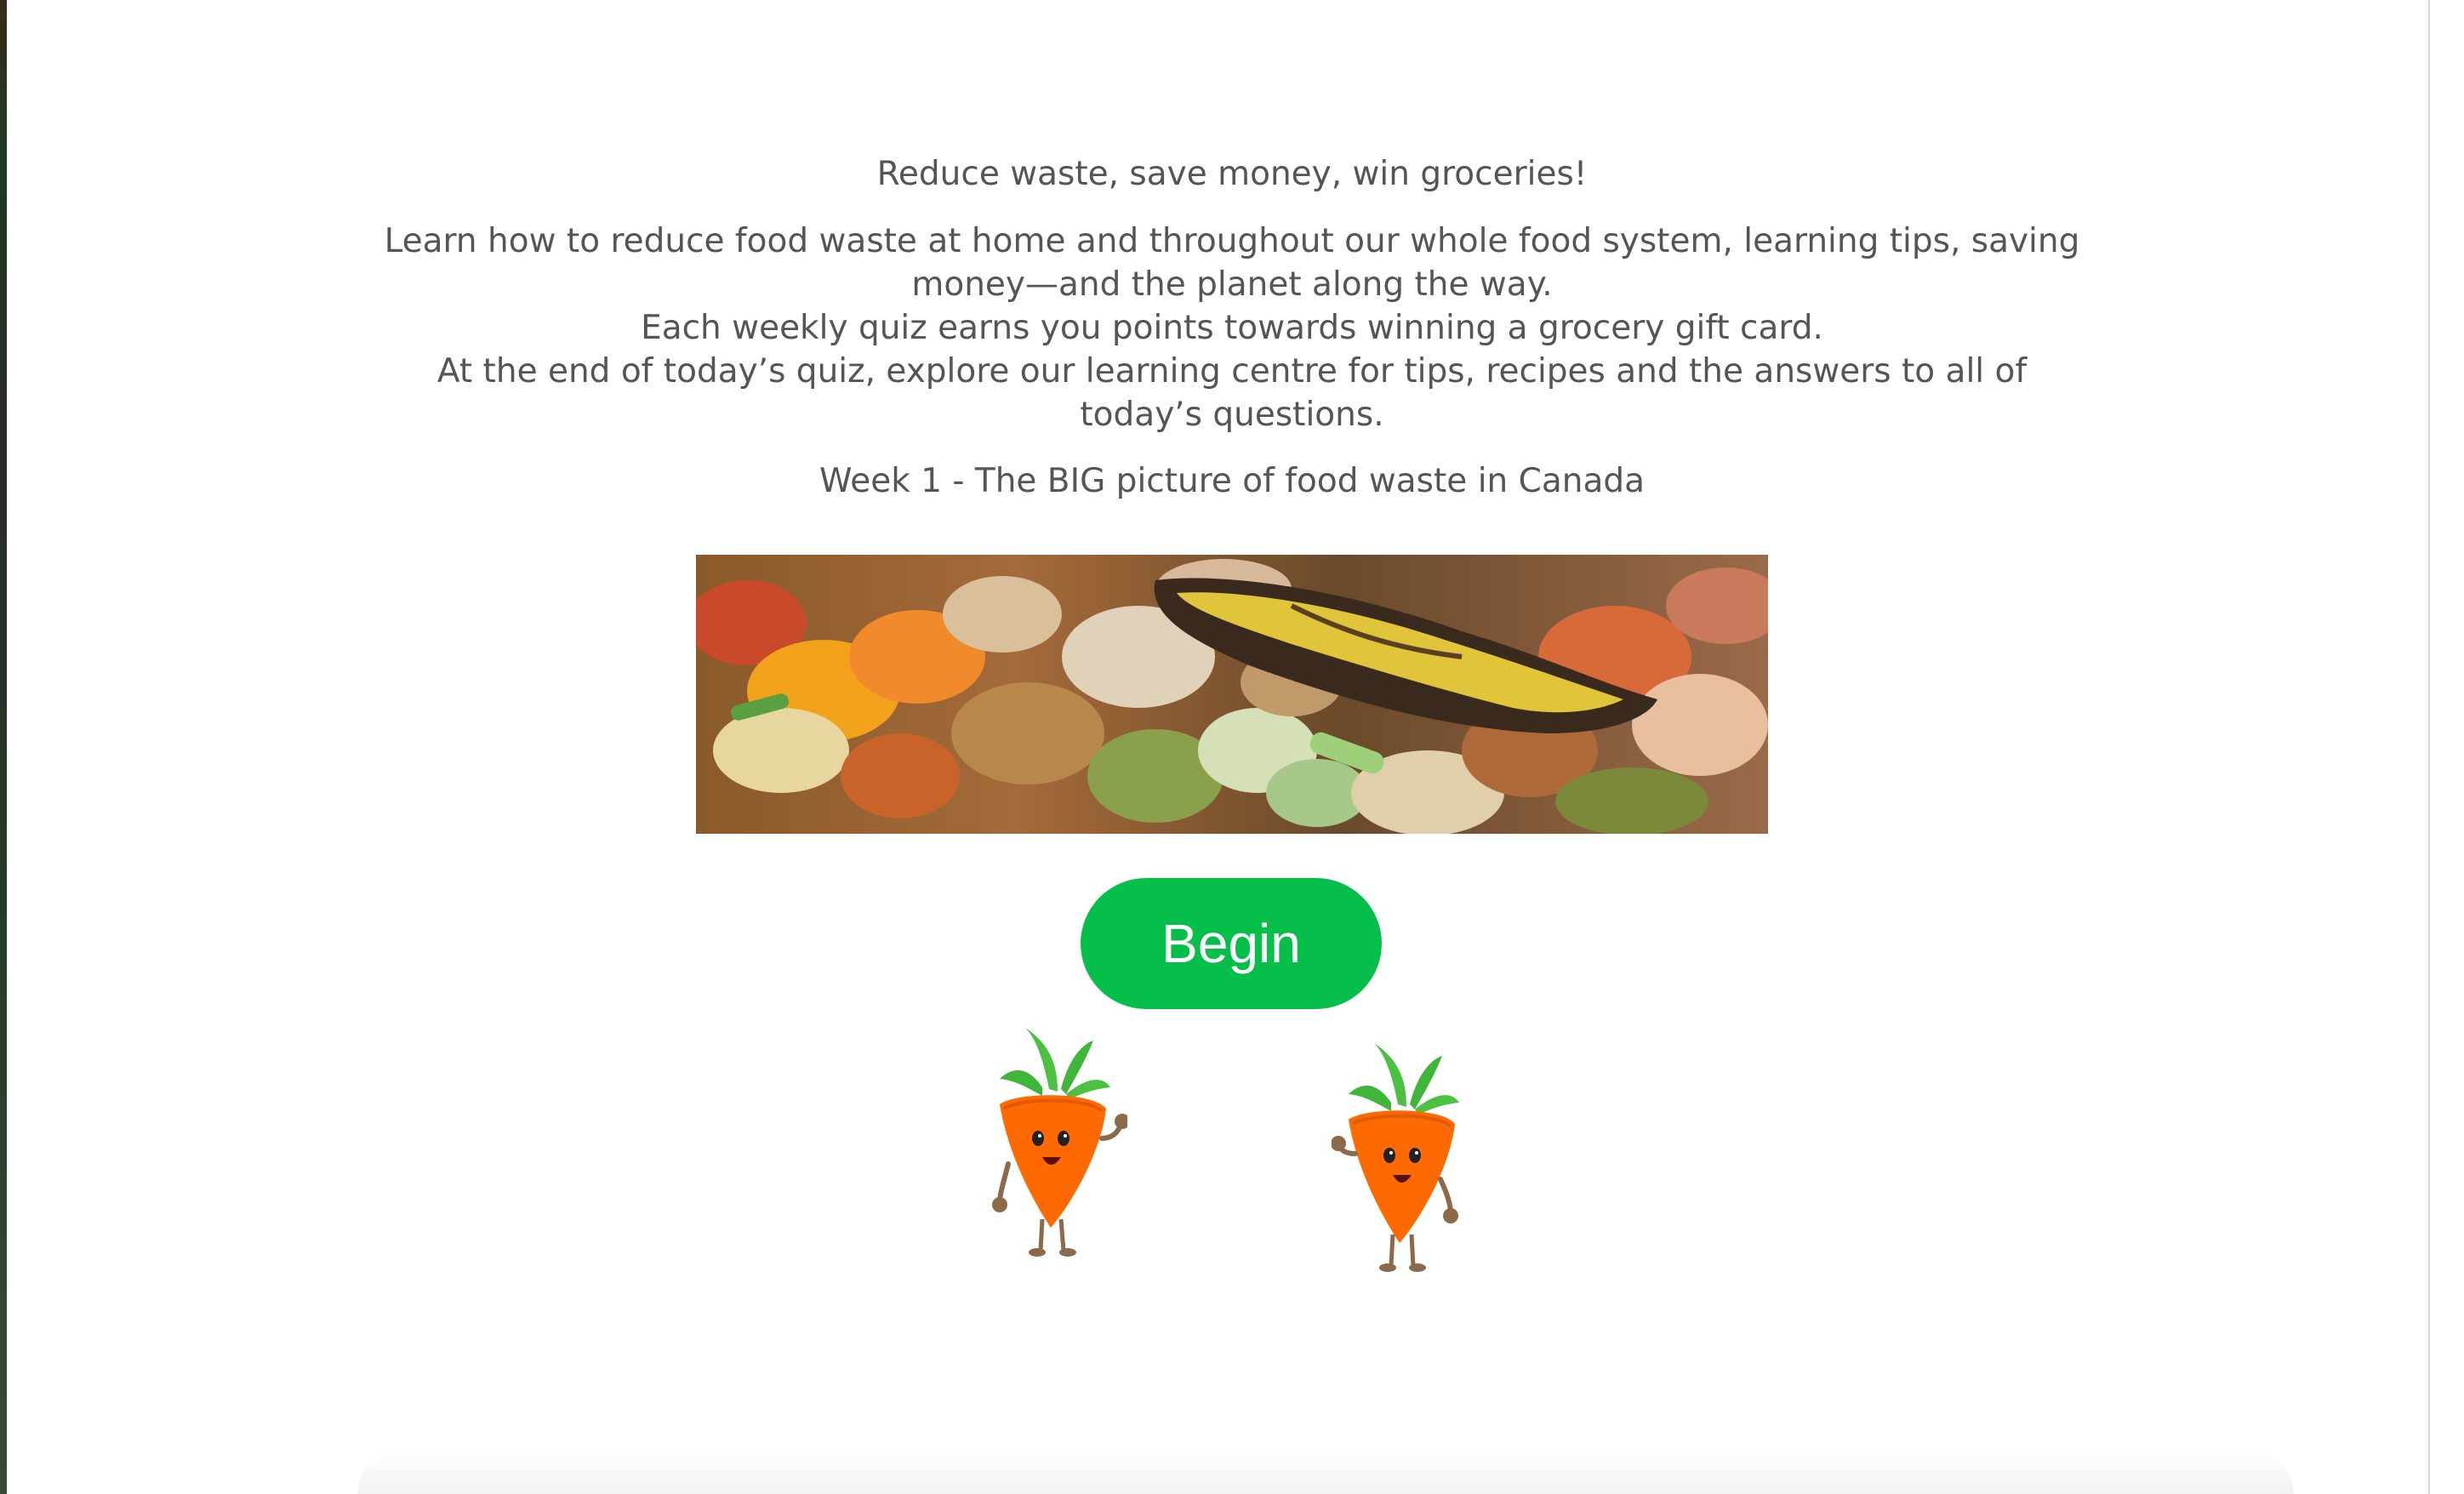 The width and height of the screenshot is (2464, 1494). I want to click on carrot-mascot-left, so click(1056, 1142).